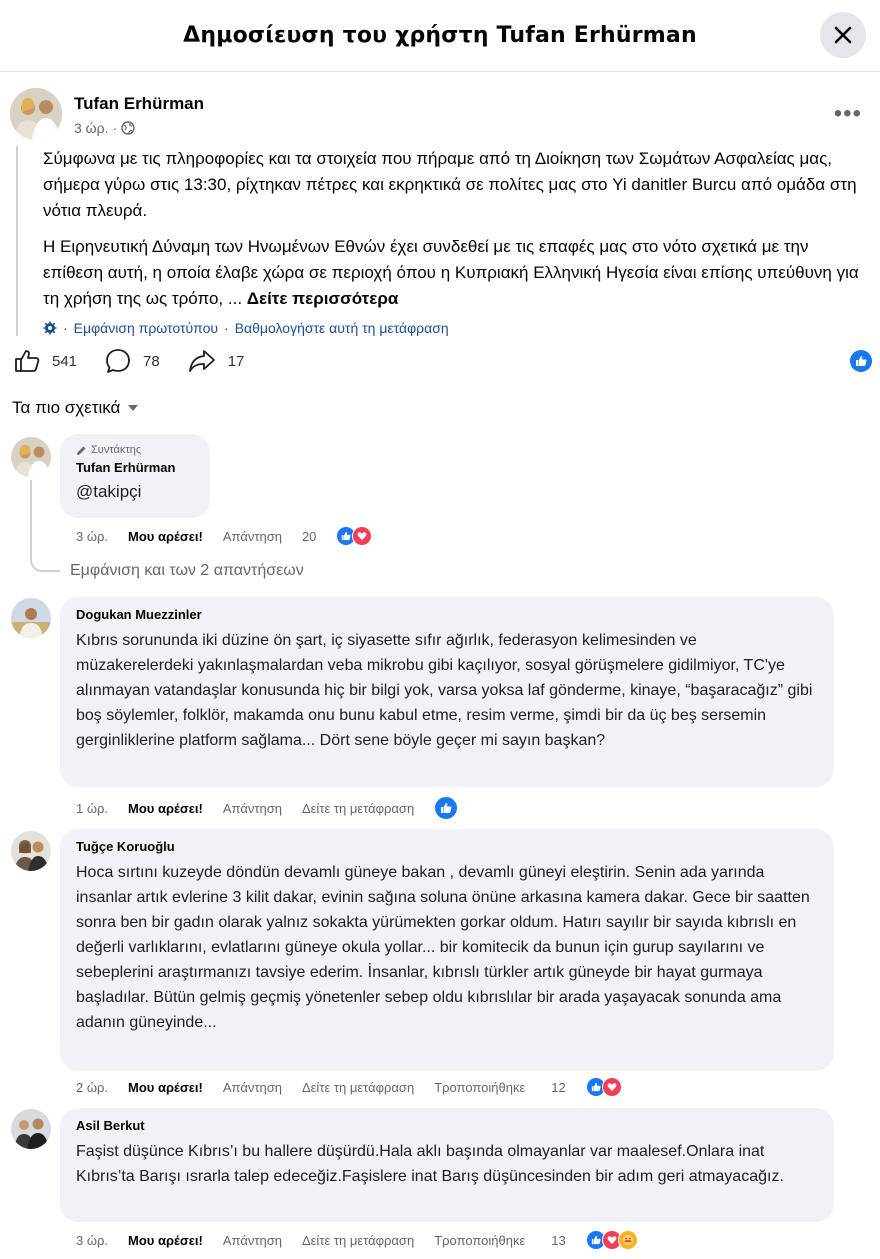 Image resolution: width=880 pixels, height=1259 pixels. I want to click on reaction-count: 20, so click(309, 536).